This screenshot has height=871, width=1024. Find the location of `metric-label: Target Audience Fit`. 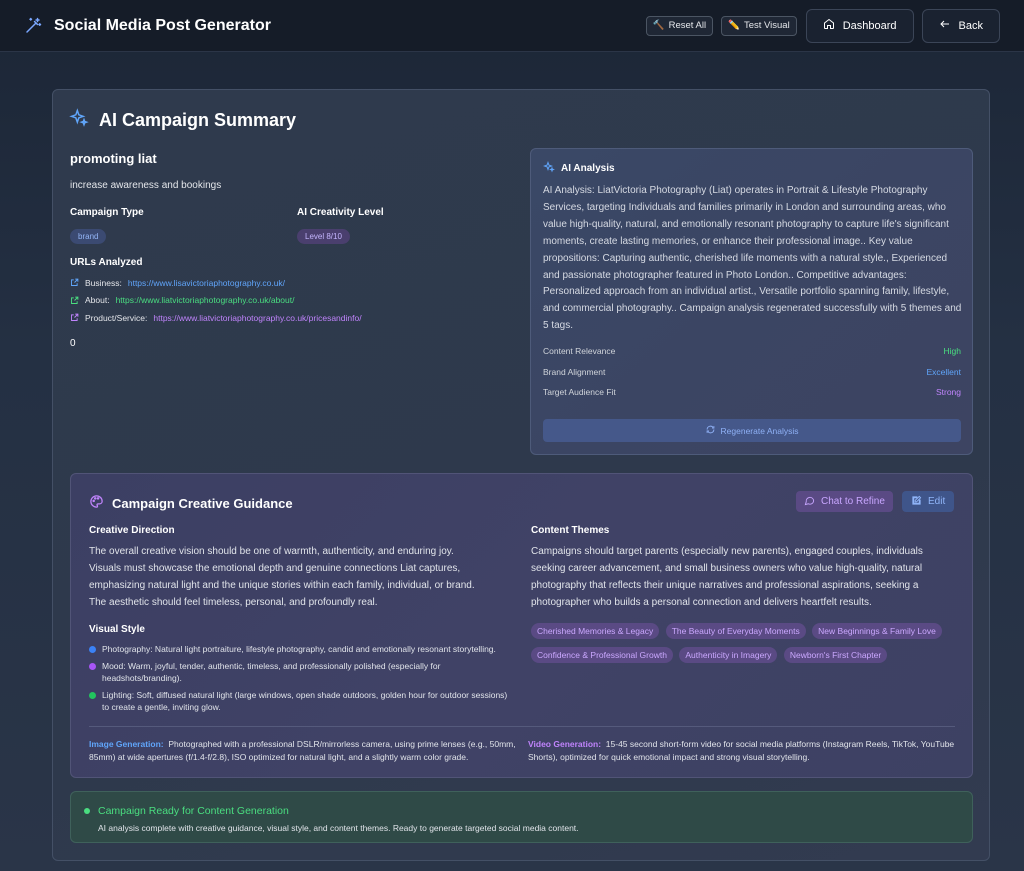

metric-label: Target Audience Fit is located at coordinates (579, 392).